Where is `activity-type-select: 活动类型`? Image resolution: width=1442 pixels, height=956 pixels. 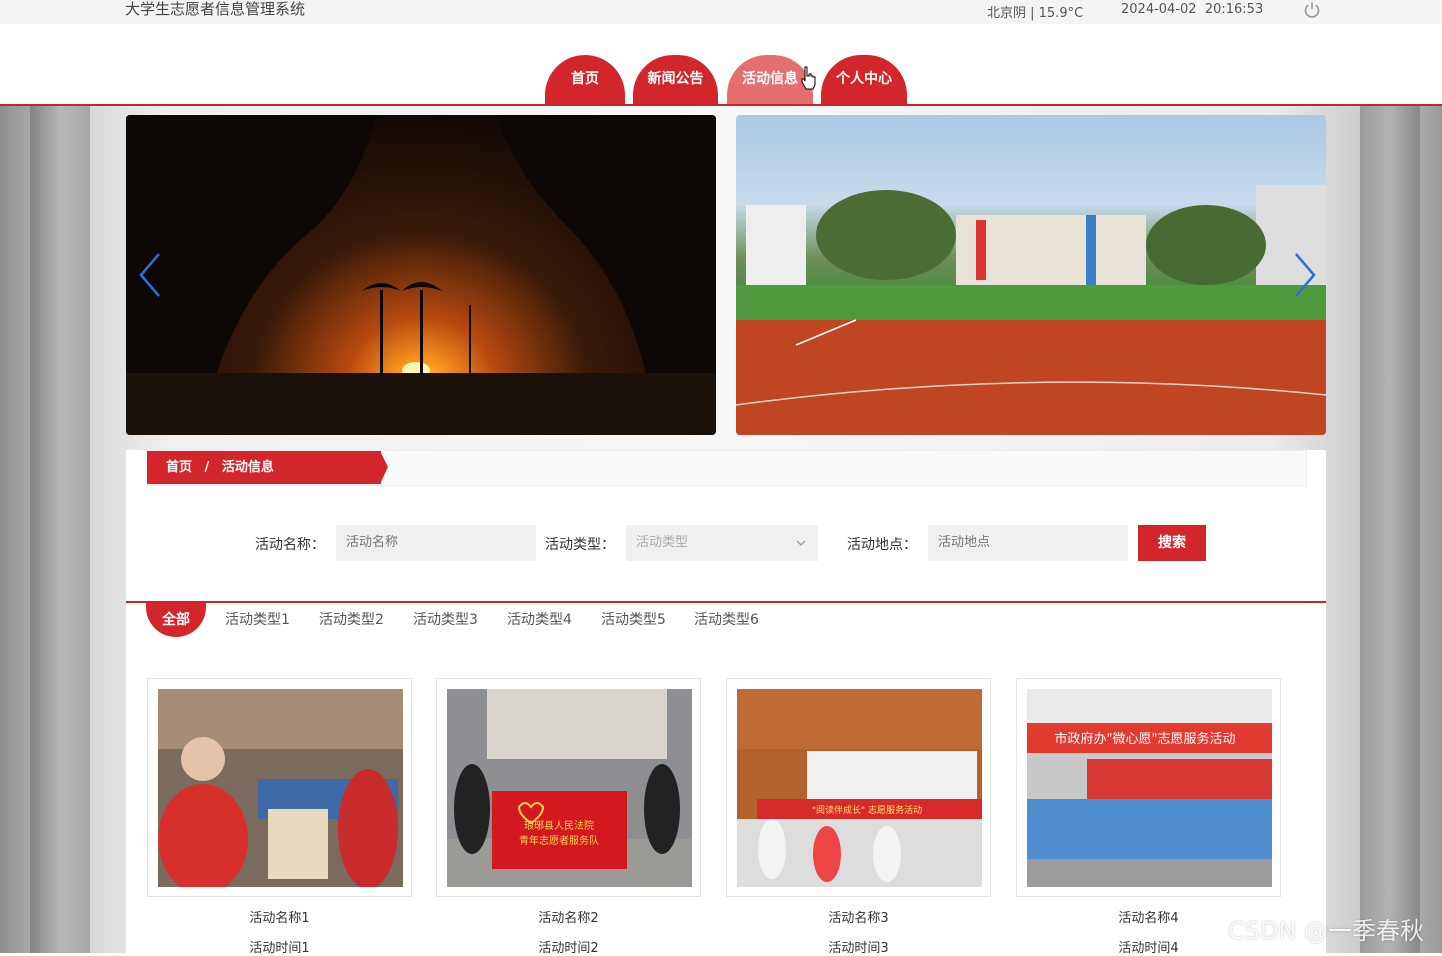
activity-type-select: 活动类型 is located at coordinates (722, 543).